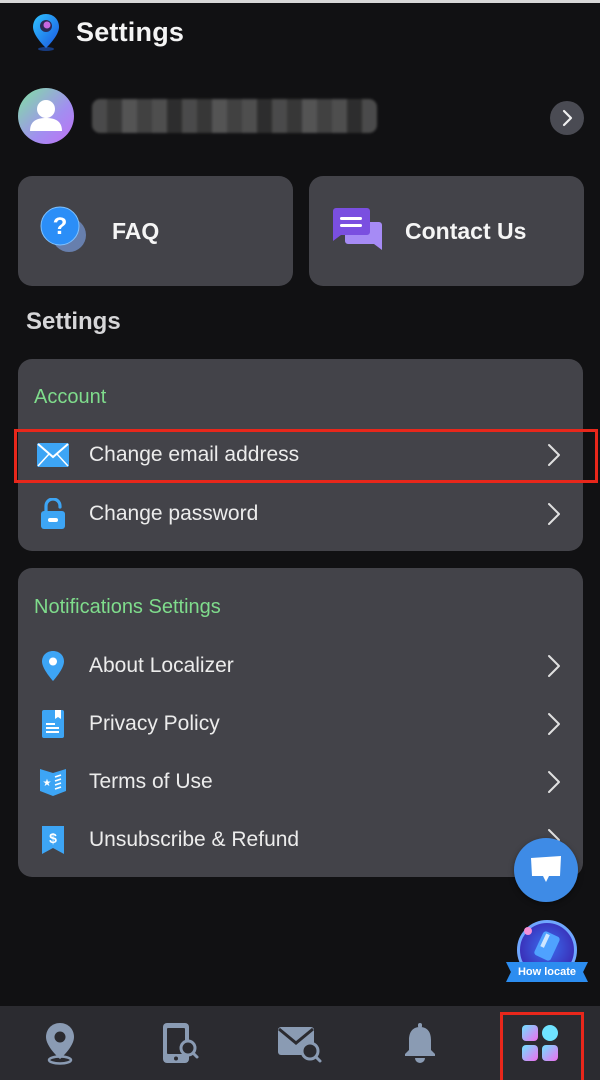 This screenshot has height=1080, width=600. Describe the element at coordinates (174, 513) in the screenshot. I see `change-password-label: Change password` at that location.